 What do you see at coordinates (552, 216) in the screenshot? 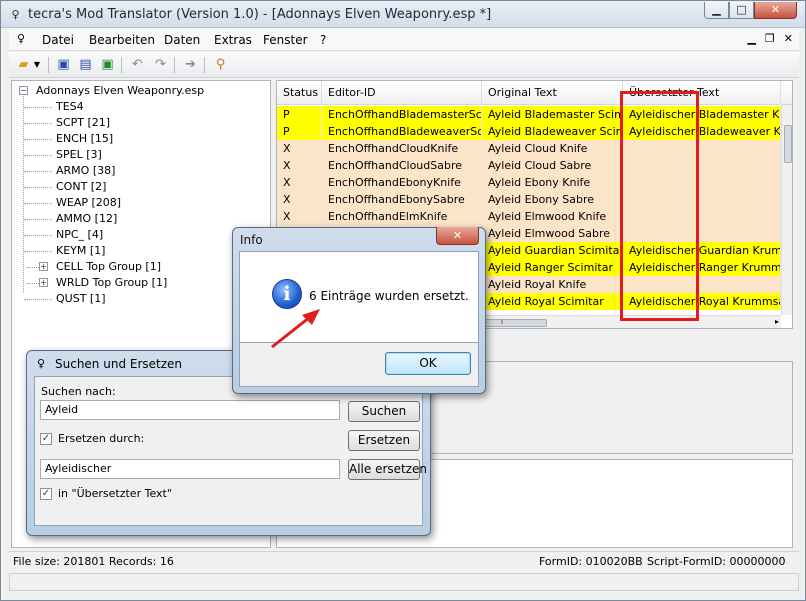
I see `cell-original-text: Ayleid Elmwood Knife` at bounding box center [552, 216].